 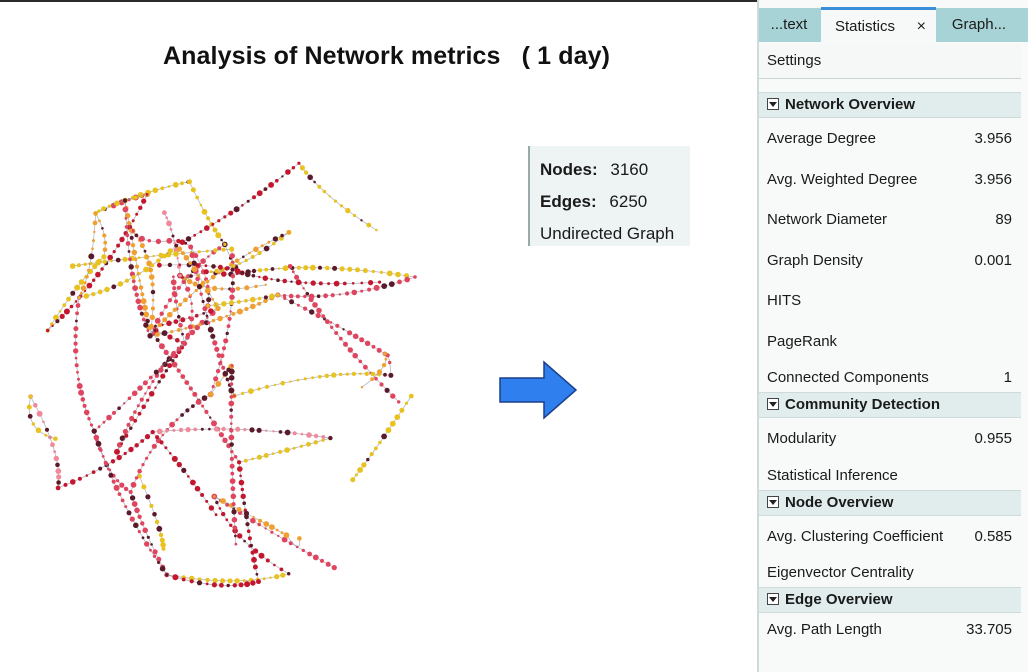 What do you see at coordinates (890, 341) in the screenshot?
I see `stat-row-pagerank: PageRank` at bounding box center [890, 341].